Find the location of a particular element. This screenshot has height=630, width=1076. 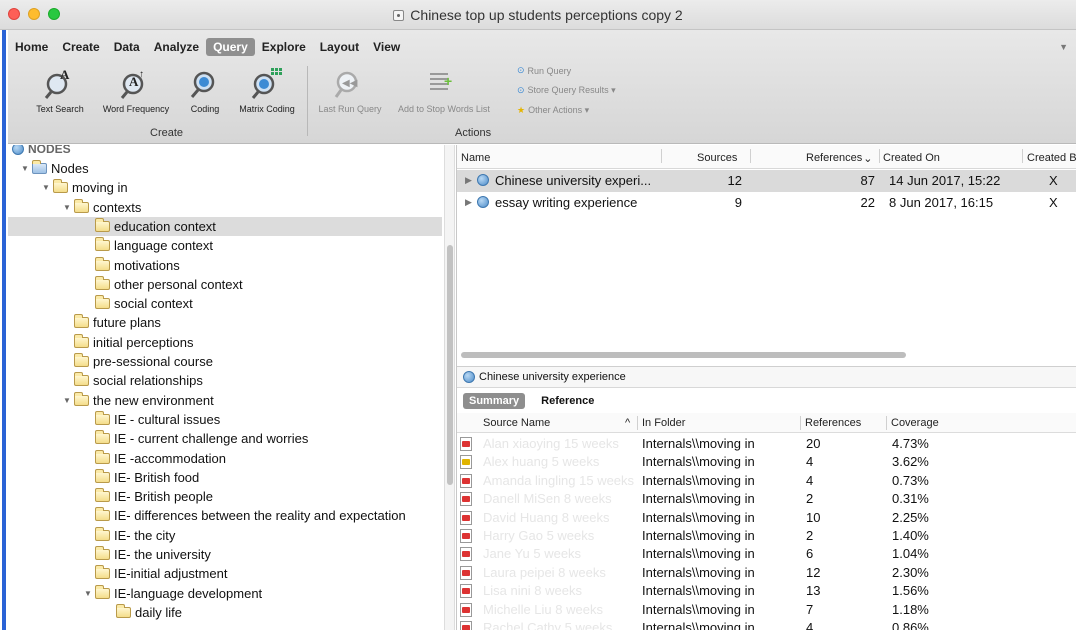

column-created-by: Created B is located at coordinates (1051, 158).